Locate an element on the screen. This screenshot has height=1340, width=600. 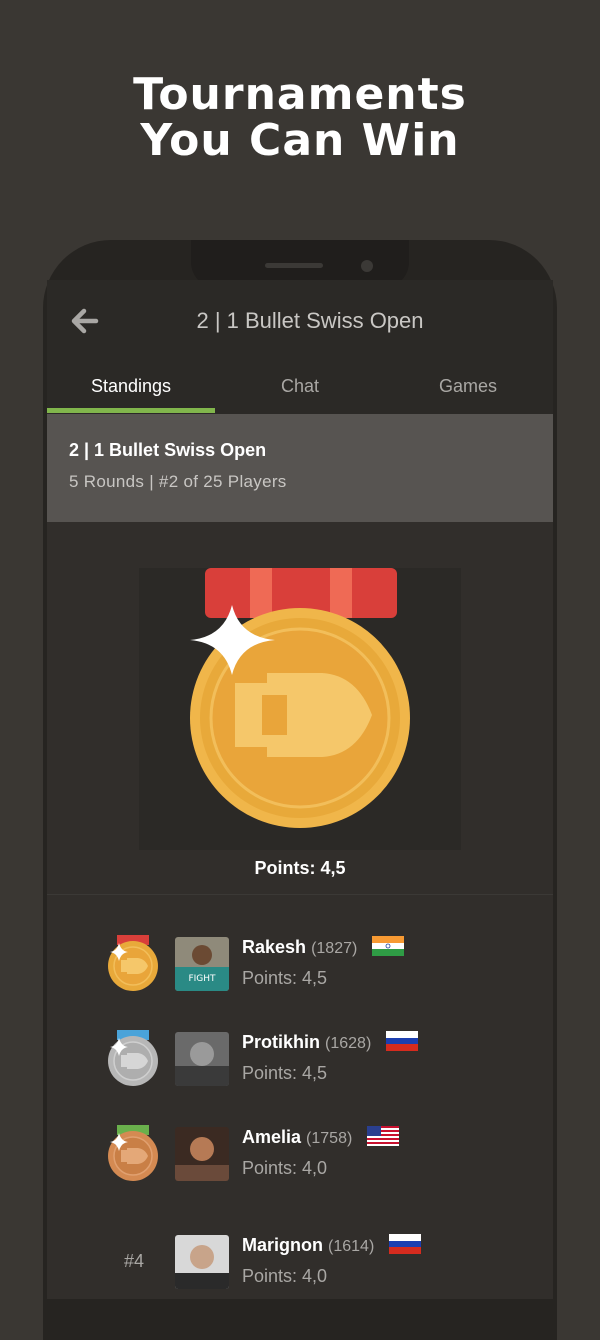
player-name-text: Amelia is located at coordinates (272, 1137).